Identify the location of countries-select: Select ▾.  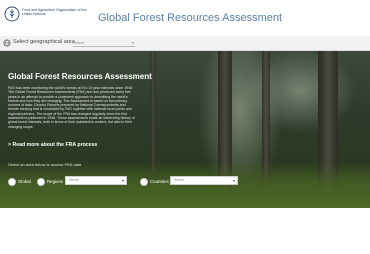
(204, 180).